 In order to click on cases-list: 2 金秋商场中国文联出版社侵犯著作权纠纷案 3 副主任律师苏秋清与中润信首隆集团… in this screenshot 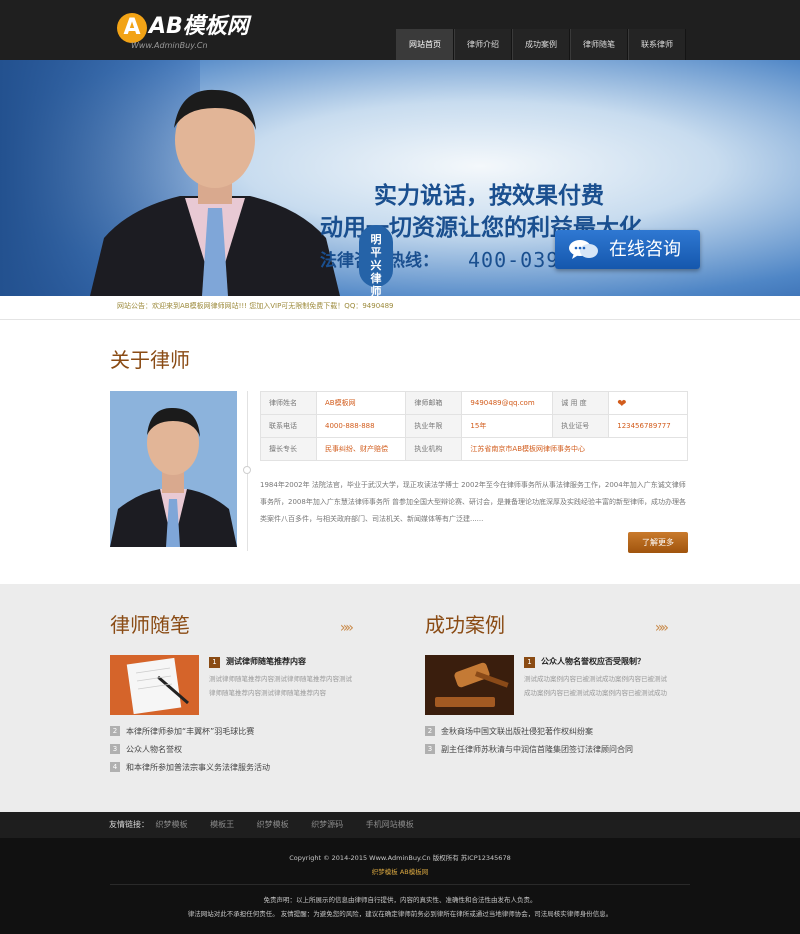, I will do `click(567, 740)`.